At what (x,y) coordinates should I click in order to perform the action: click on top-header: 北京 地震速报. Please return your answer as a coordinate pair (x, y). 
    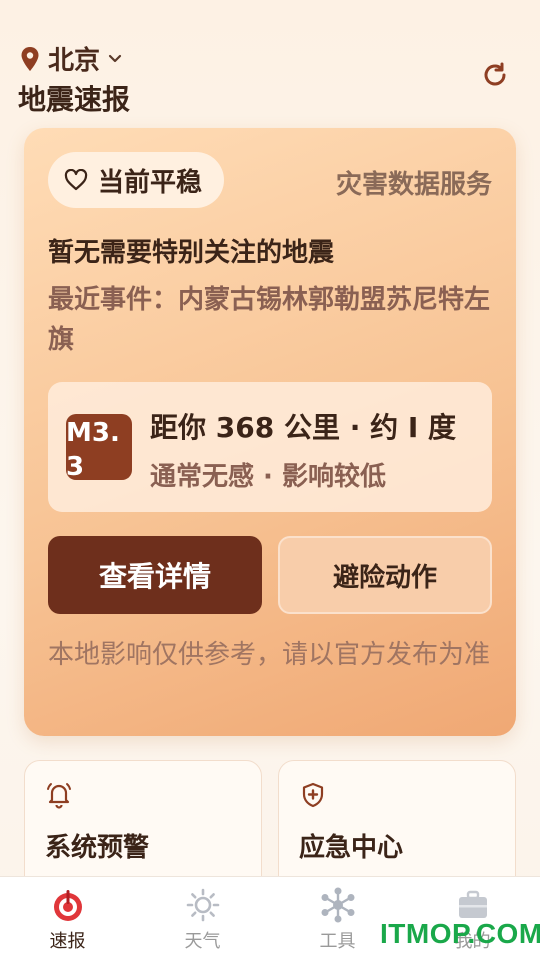
    Looking at the image, I should click on (270, 60).